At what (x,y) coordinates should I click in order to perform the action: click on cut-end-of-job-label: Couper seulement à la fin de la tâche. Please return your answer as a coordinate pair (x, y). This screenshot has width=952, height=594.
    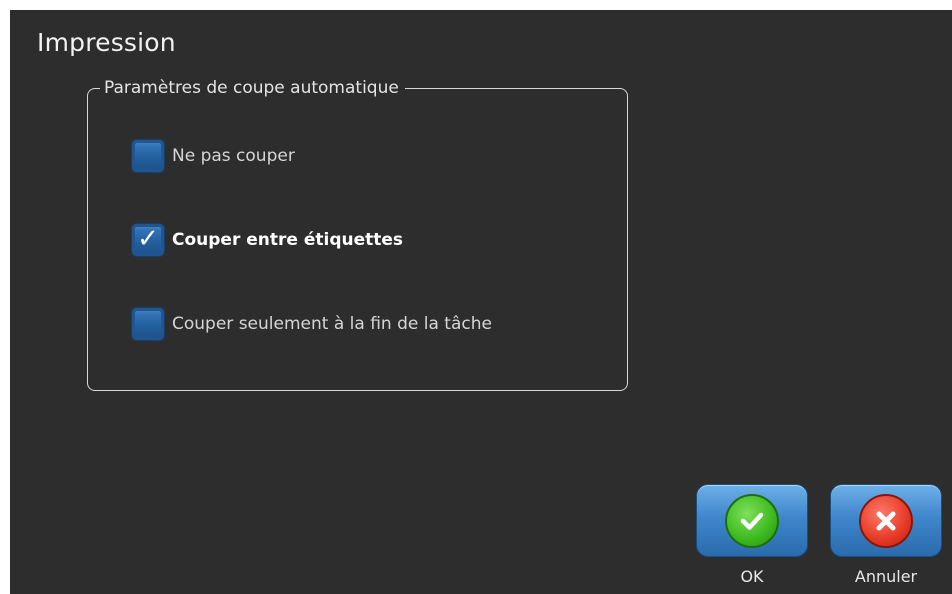
    Looking at the image, I should click on (332, 324).